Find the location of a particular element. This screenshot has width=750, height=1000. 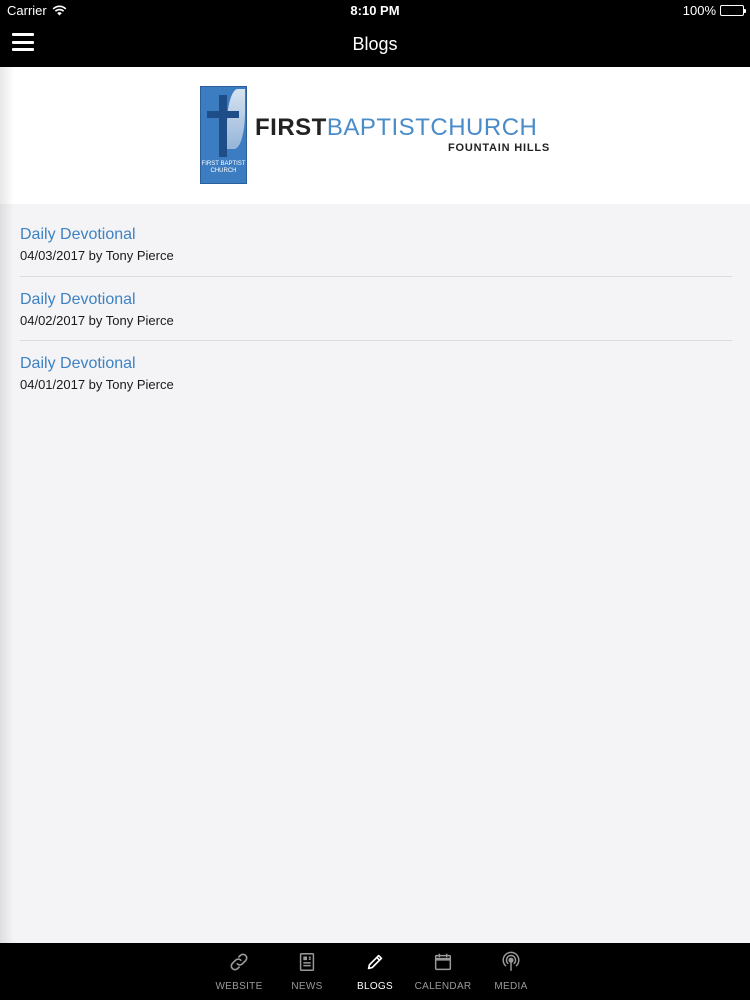

podcast-icon is located at coordinates (511, 961).